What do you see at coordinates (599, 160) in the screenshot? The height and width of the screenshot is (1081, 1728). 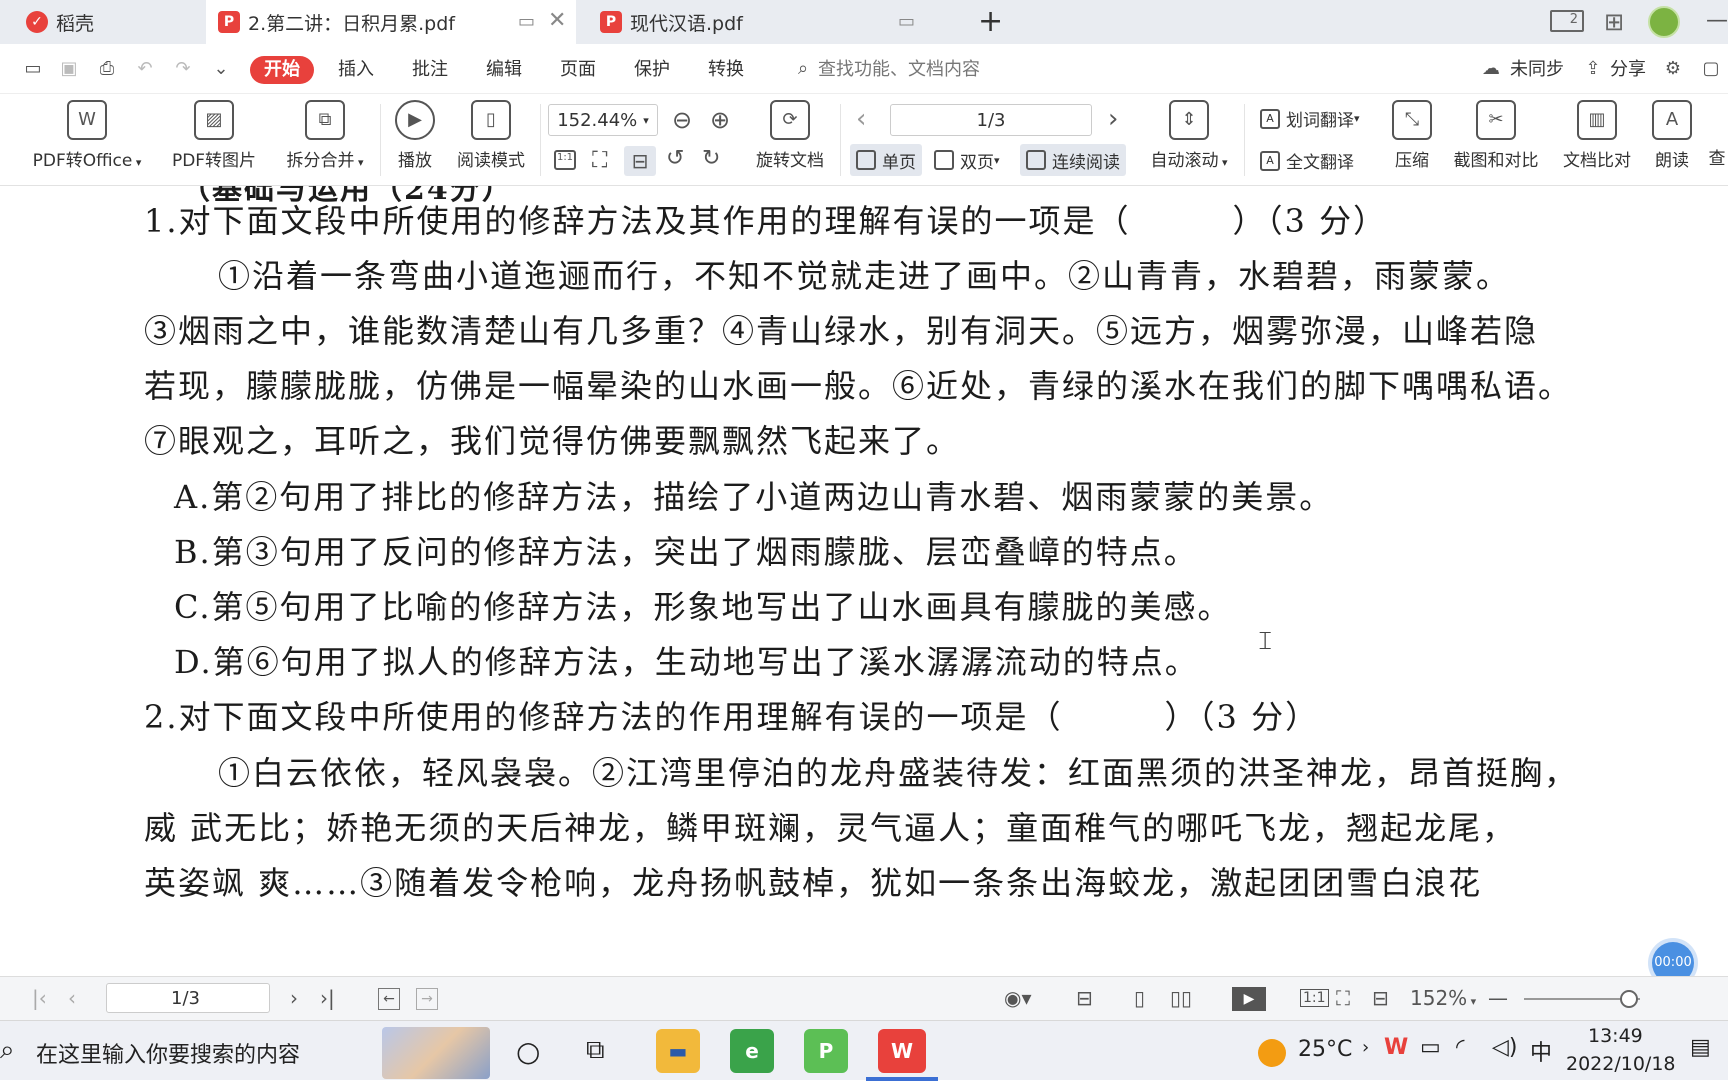 I see `fit-page-icon: ⛶` at bounding box center [599, 160].